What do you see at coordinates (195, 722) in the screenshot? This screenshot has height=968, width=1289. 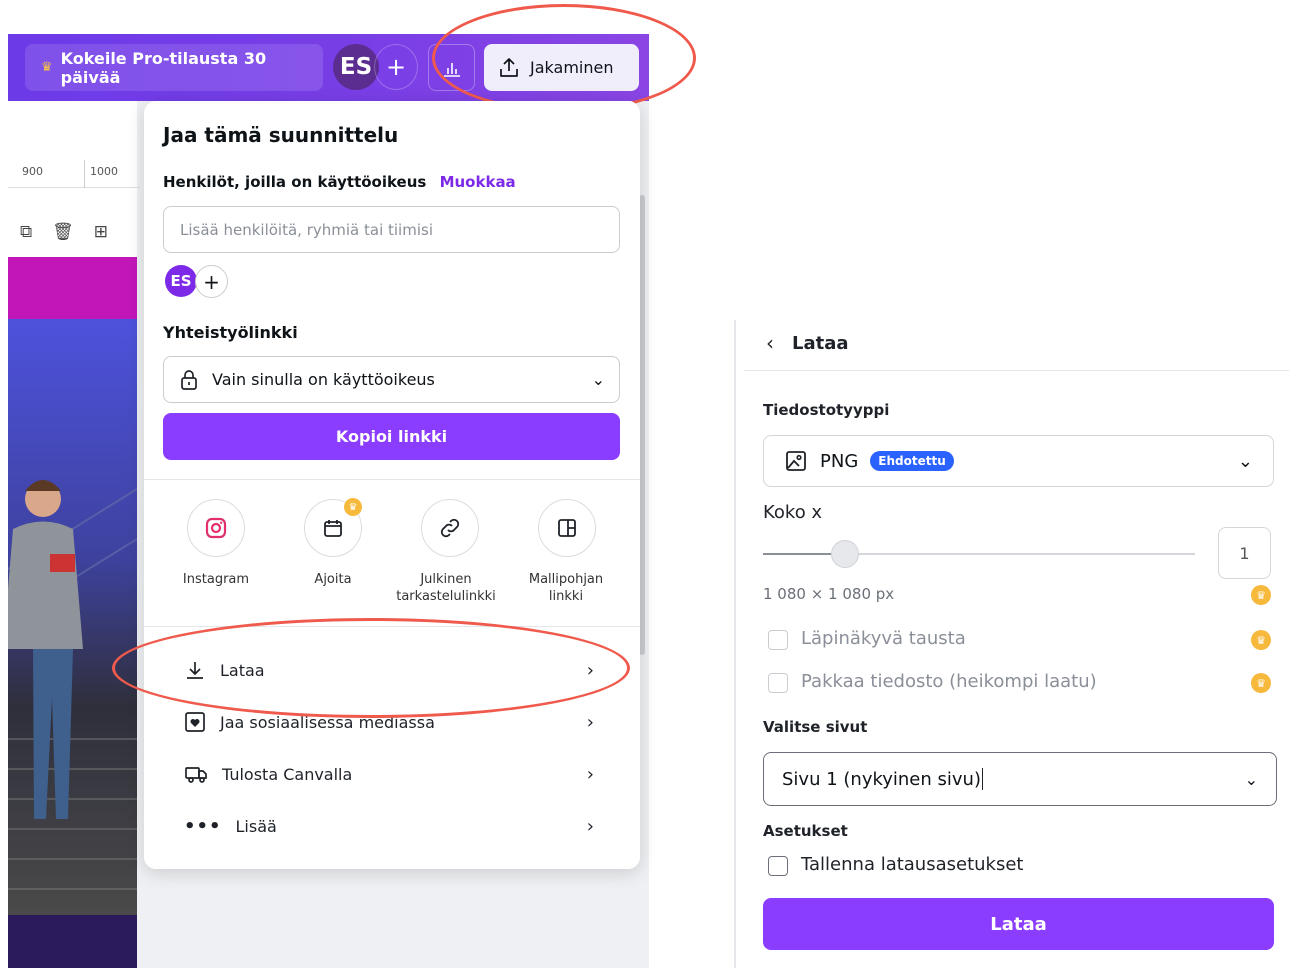 I see `heart-icon` at bounding box center [195, 722].